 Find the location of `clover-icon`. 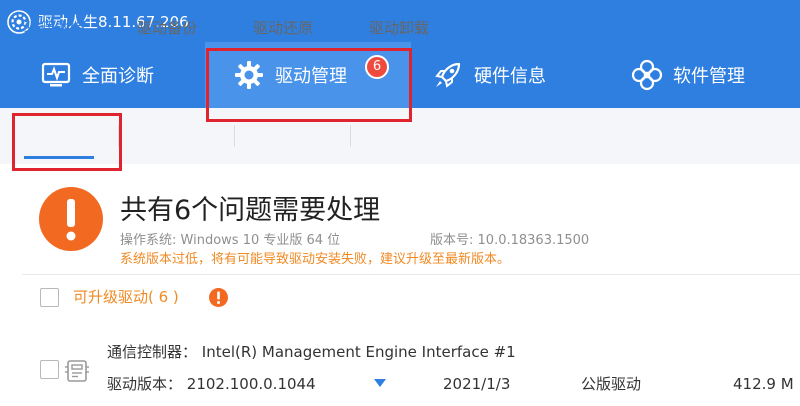

clover-icon is located at coordinates (647, 75).